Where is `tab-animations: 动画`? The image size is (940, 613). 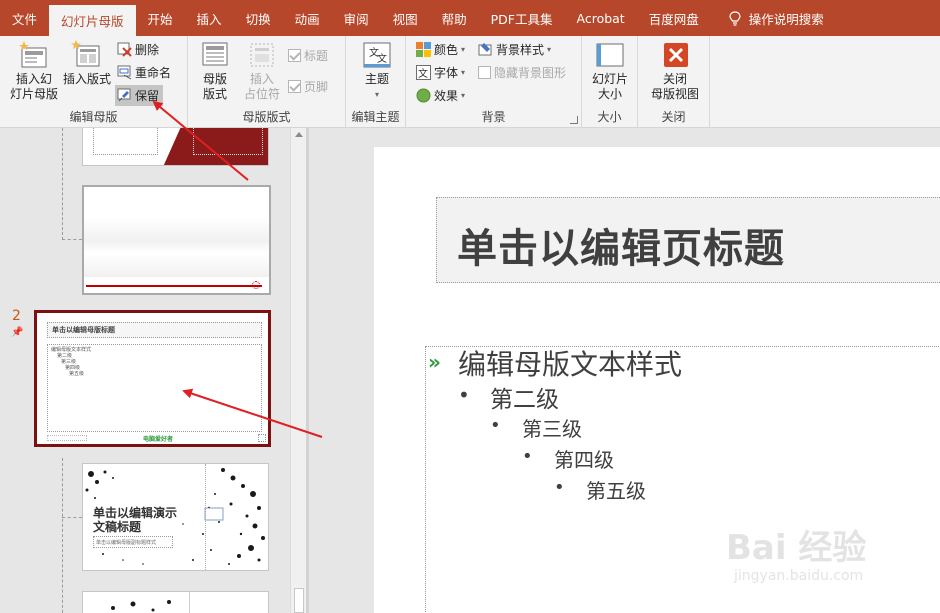
tab-animations: 动画 is located at coordinates (307, 18).